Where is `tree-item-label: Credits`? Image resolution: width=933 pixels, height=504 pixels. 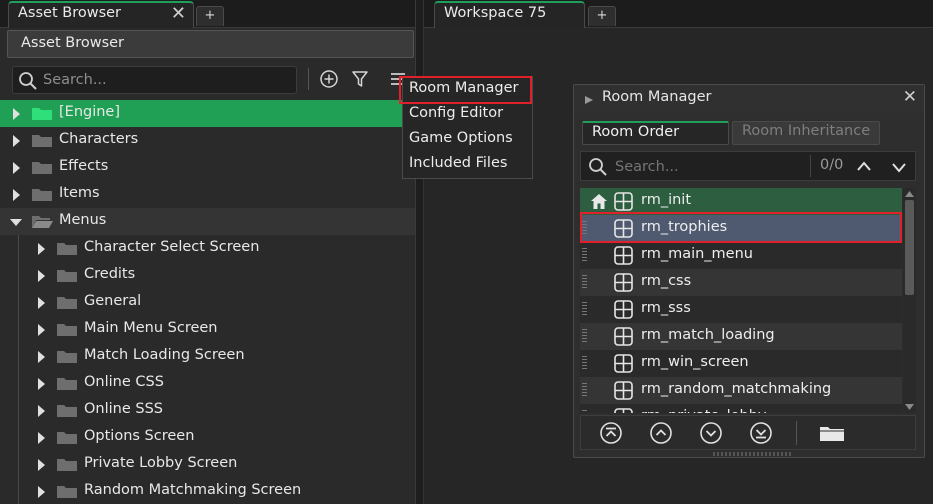
tree-item-label: Credits is located at coordinates (110, 274).